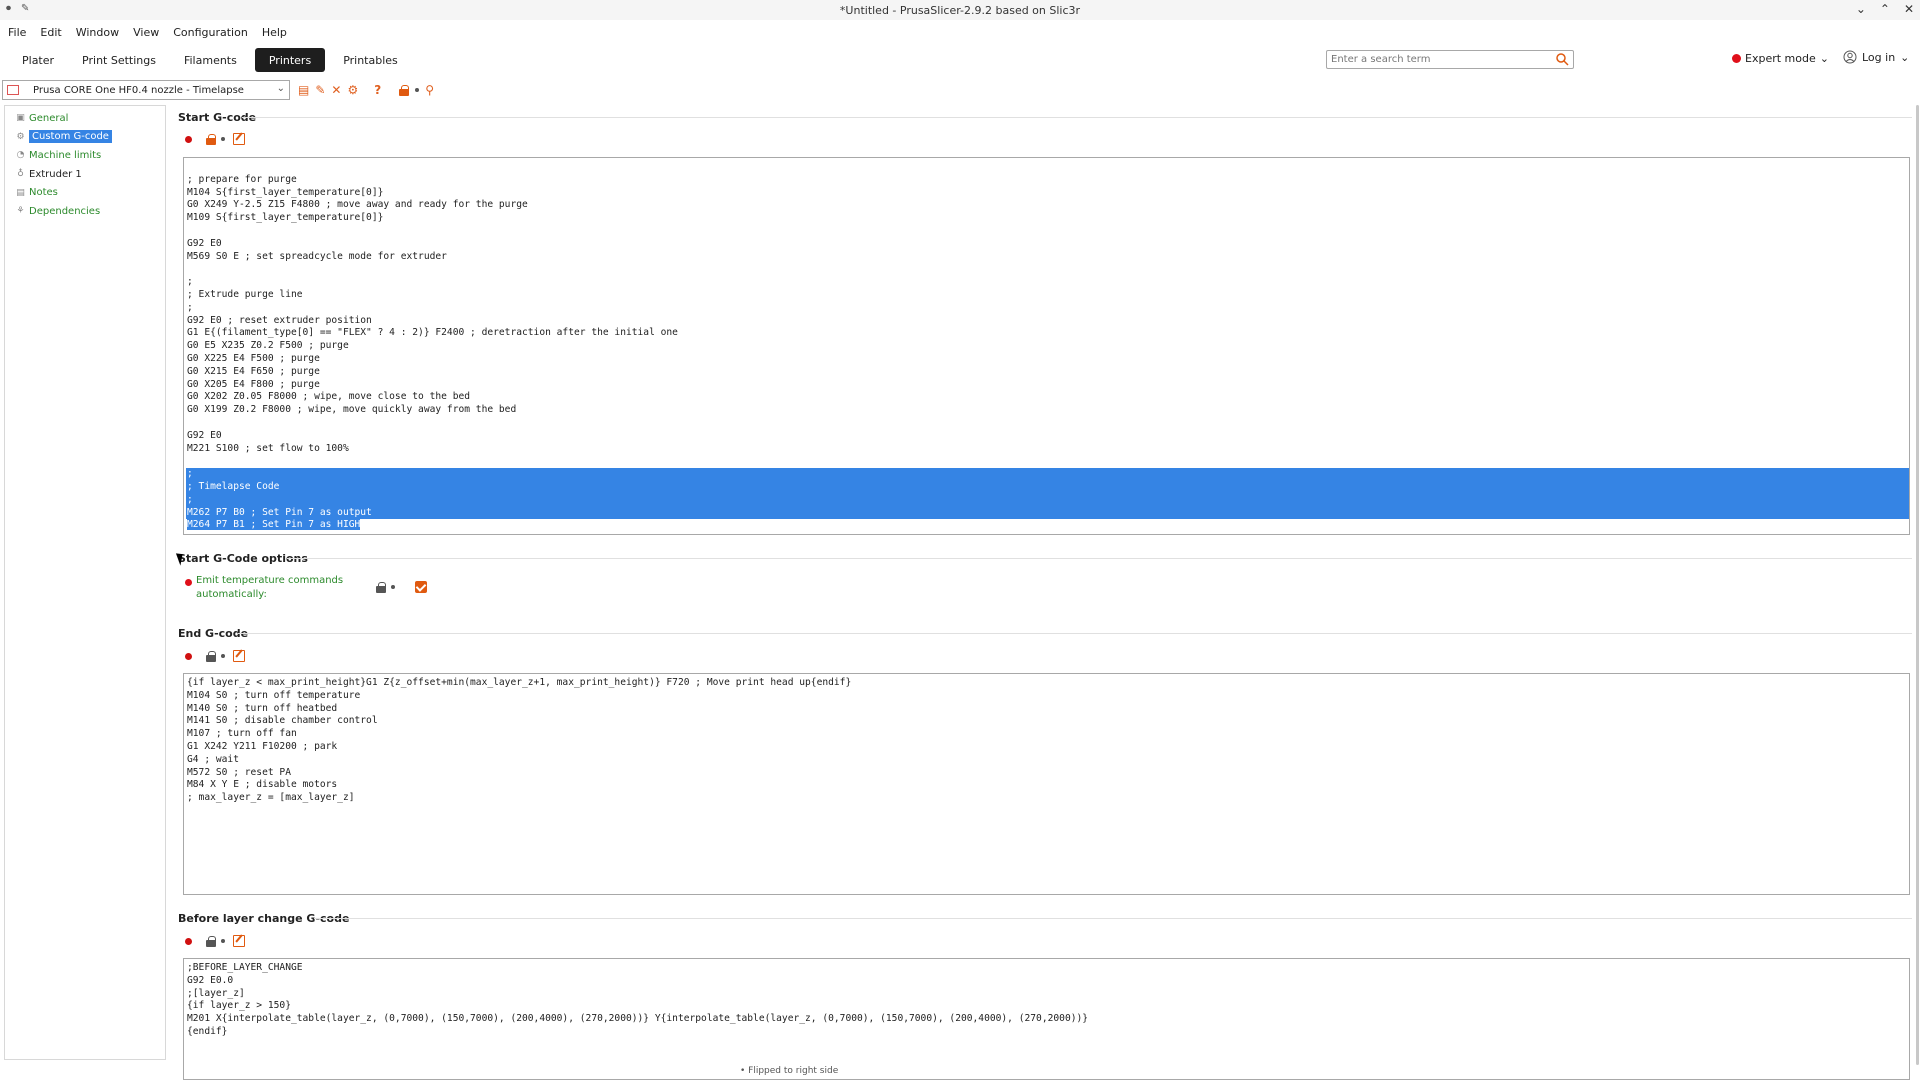 This screenshot has height=1080, width=1920. What do you see at coordinates (303, 90) in the screenshot?
I see `save-preset-icon: ▤` at bounding box center [303, 90].